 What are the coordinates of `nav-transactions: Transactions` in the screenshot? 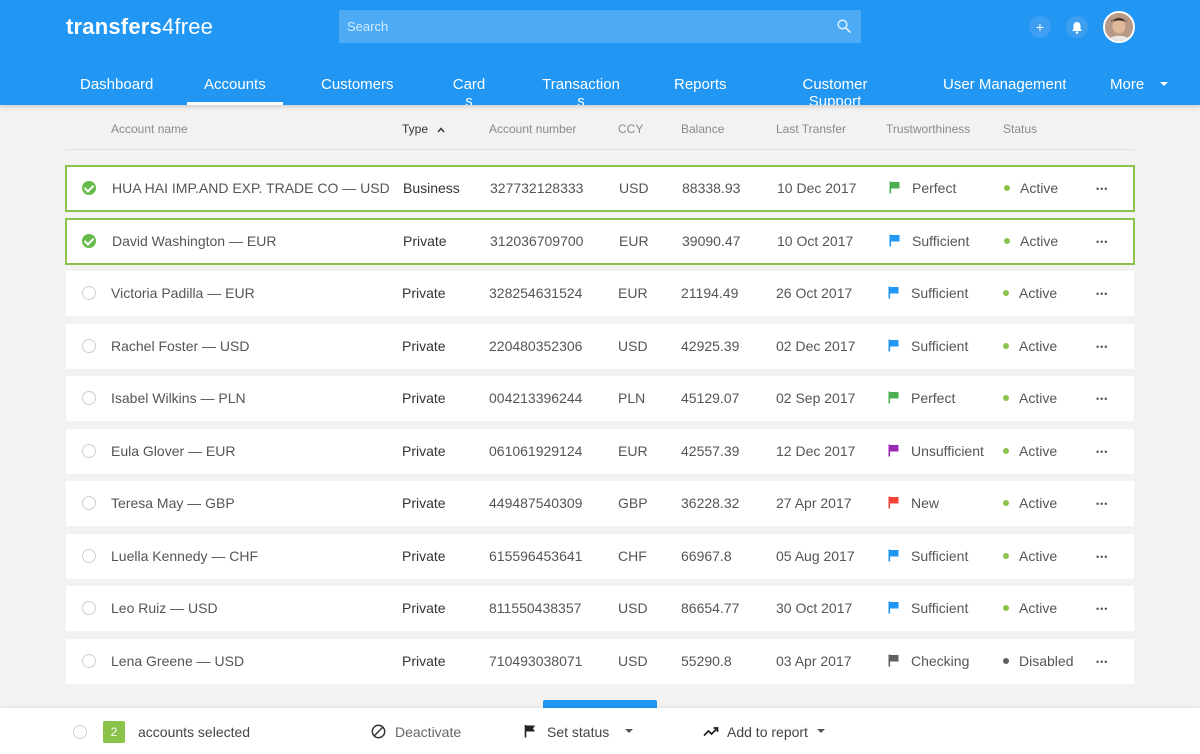 It's located at (581, 90).